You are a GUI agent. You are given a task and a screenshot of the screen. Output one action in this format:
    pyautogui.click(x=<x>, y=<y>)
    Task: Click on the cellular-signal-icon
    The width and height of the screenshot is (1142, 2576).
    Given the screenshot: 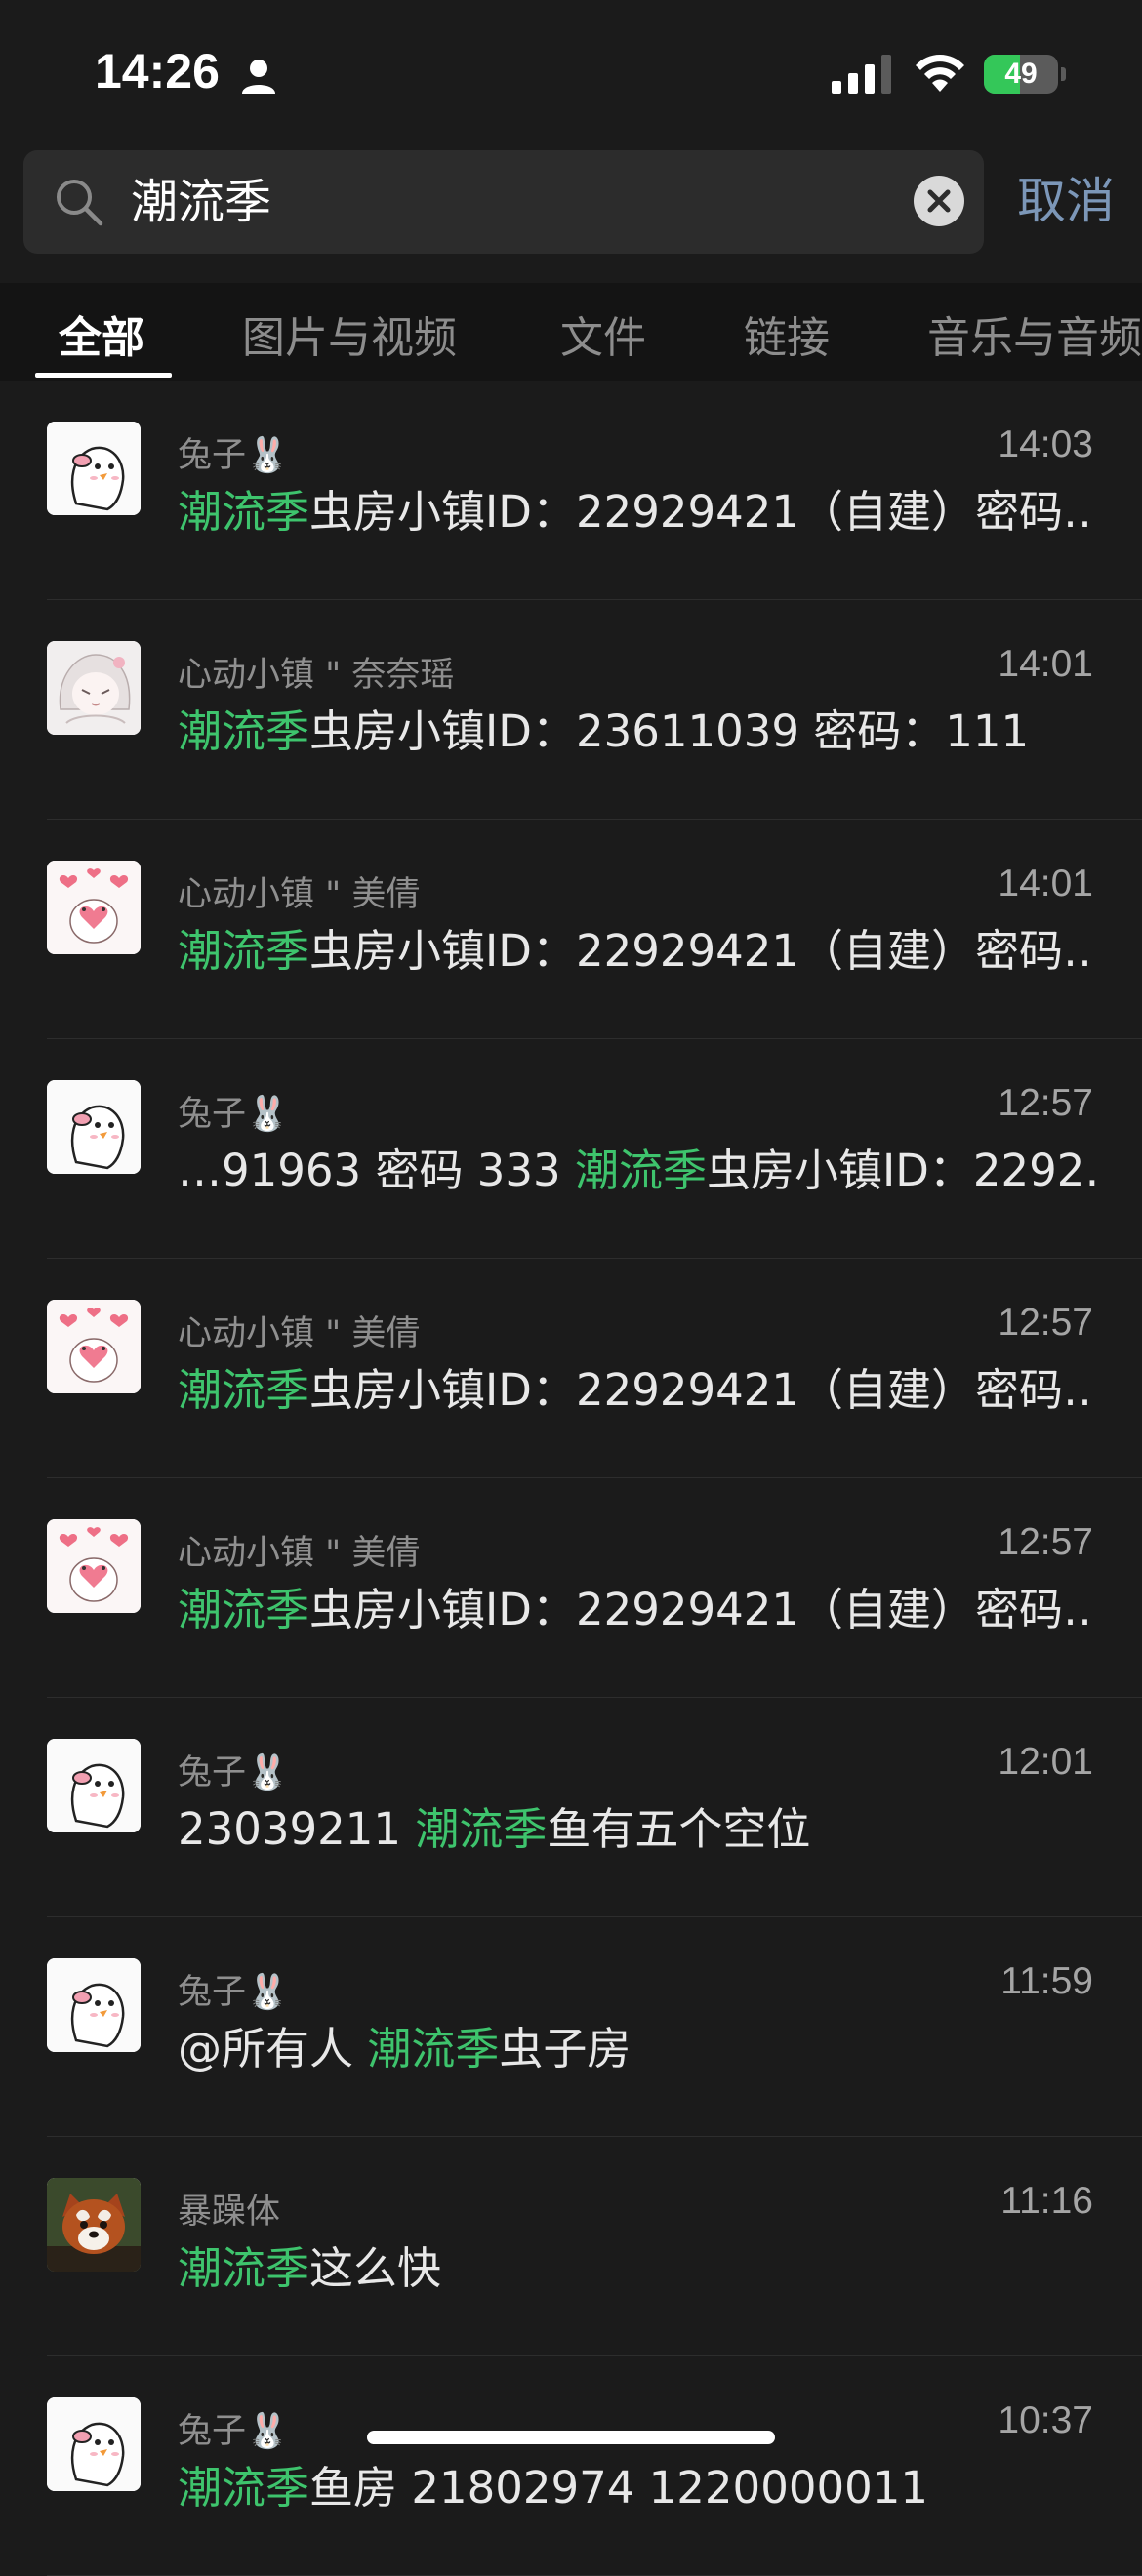 What is the action you would take?
    pyautogui.click(x=861, y=74)
    